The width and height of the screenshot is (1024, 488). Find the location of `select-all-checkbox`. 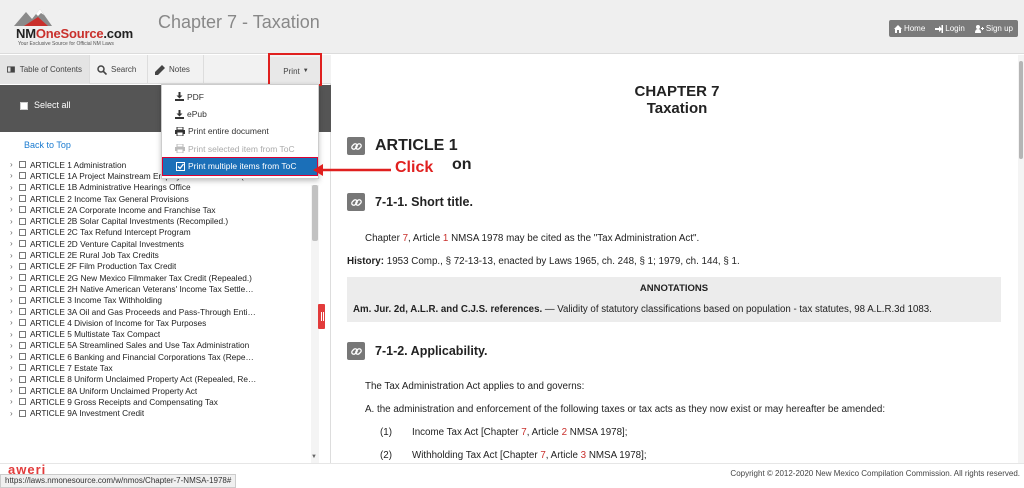

select-all-checkbox is located at coordinates (24, 106).